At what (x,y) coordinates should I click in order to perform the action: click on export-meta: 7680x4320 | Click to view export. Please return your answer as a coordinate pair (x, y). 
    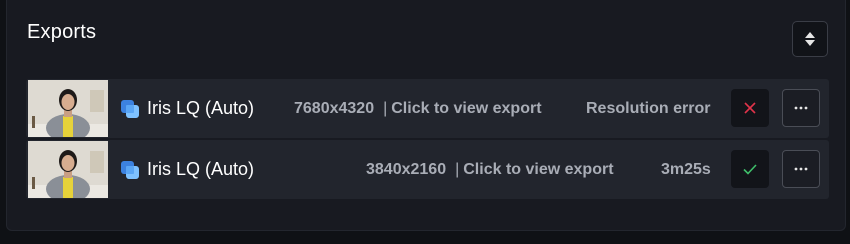
    Looking at the image, I should click on (418, 108).